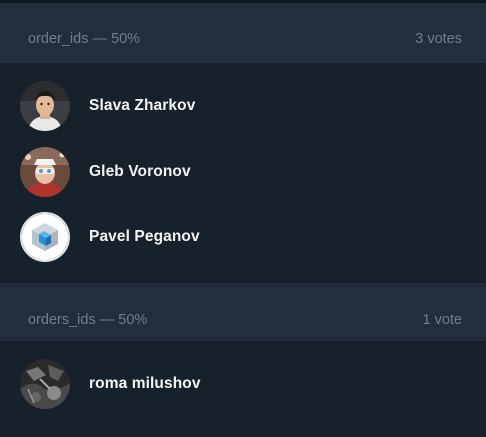 The image size is (486, 437). What do you see at coordinates (45, 237) in the screenshot?
I see `cube-logo-avatar-icon` at bounding box center [45, 237].